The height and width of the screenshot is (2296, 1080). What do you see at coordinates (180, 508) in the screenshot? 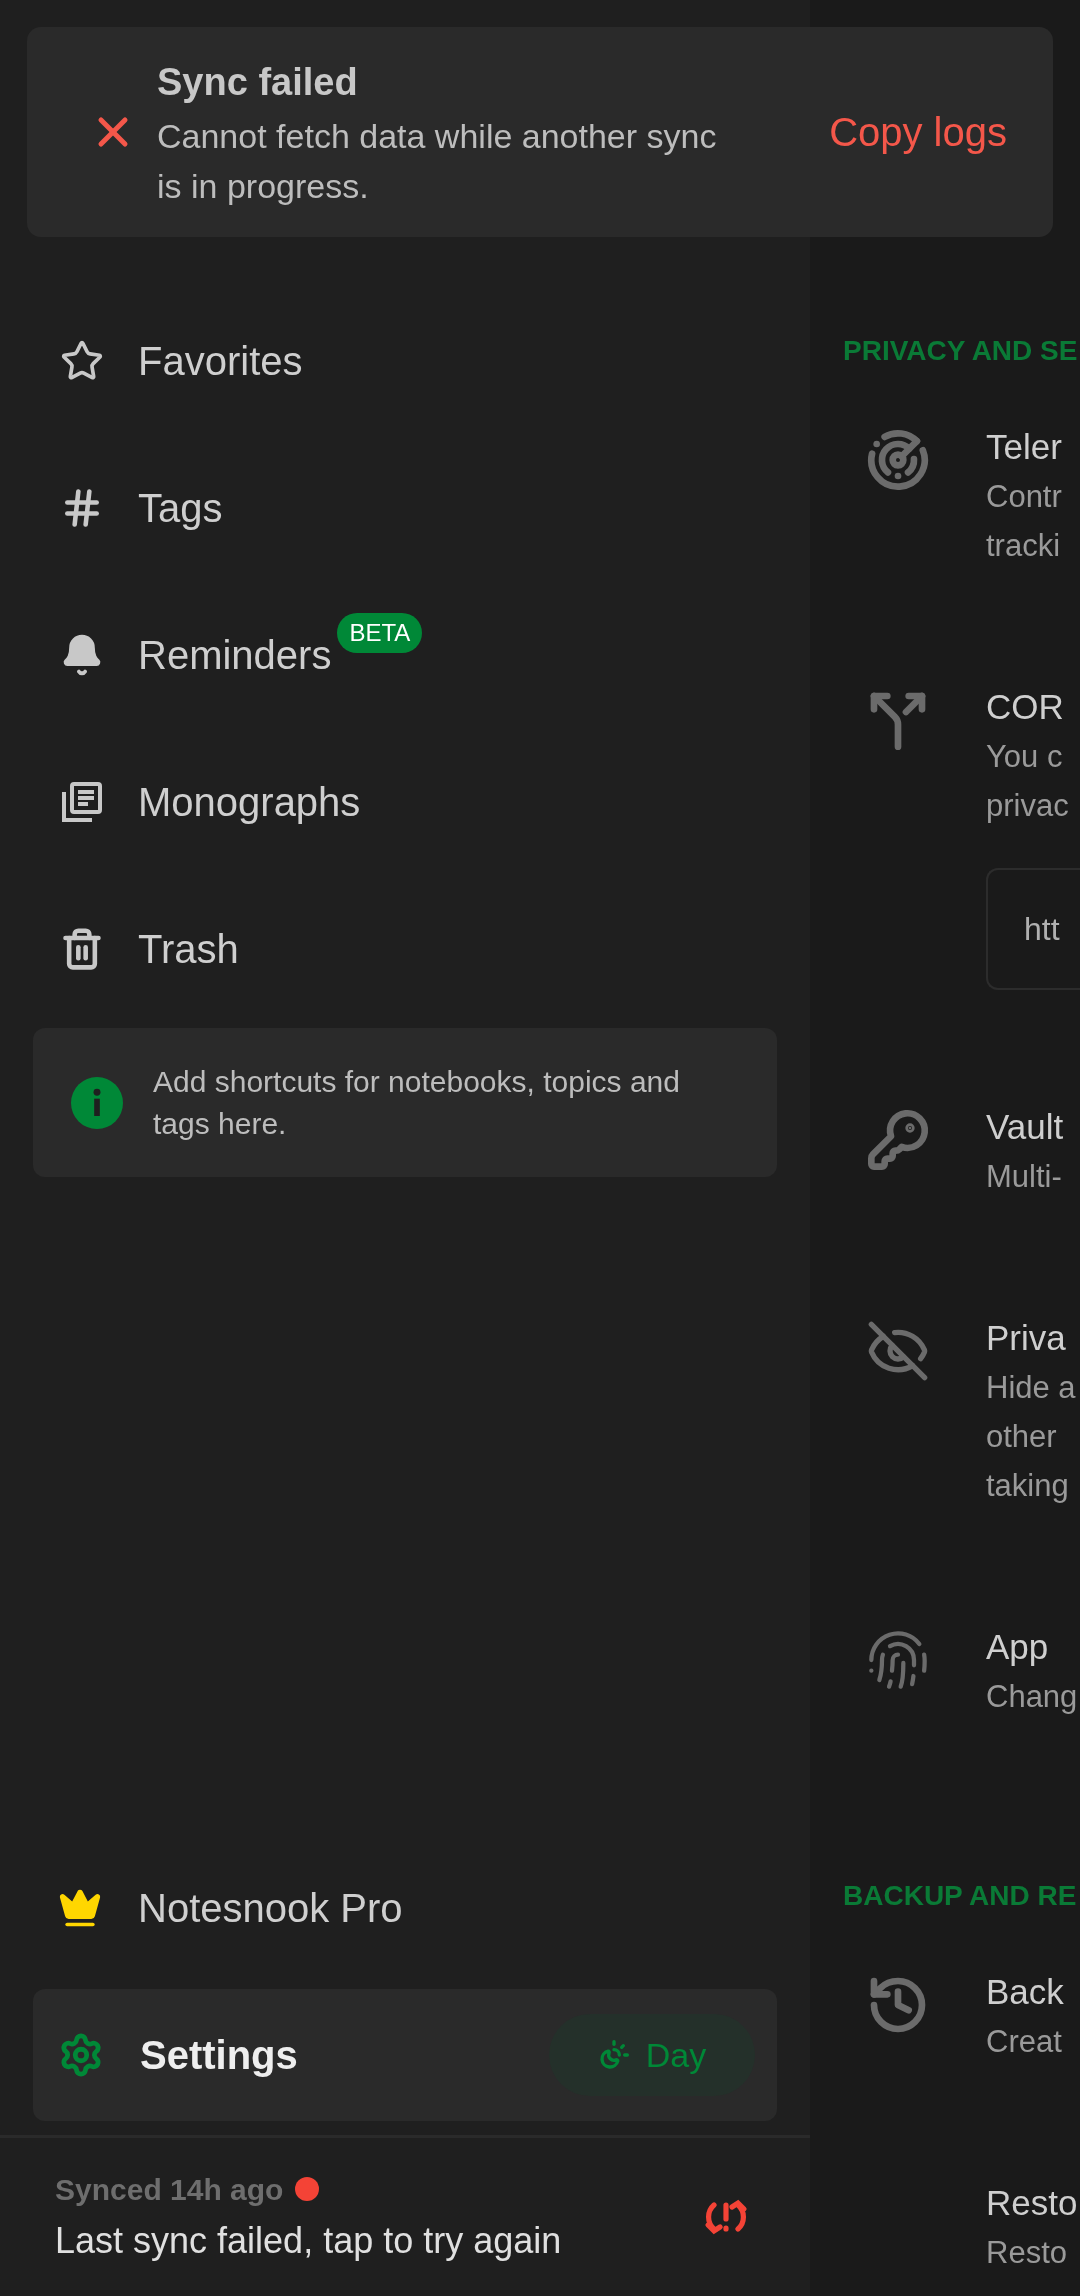
I see `drawer-item-label: Tags` at bounding box center [180, 508].